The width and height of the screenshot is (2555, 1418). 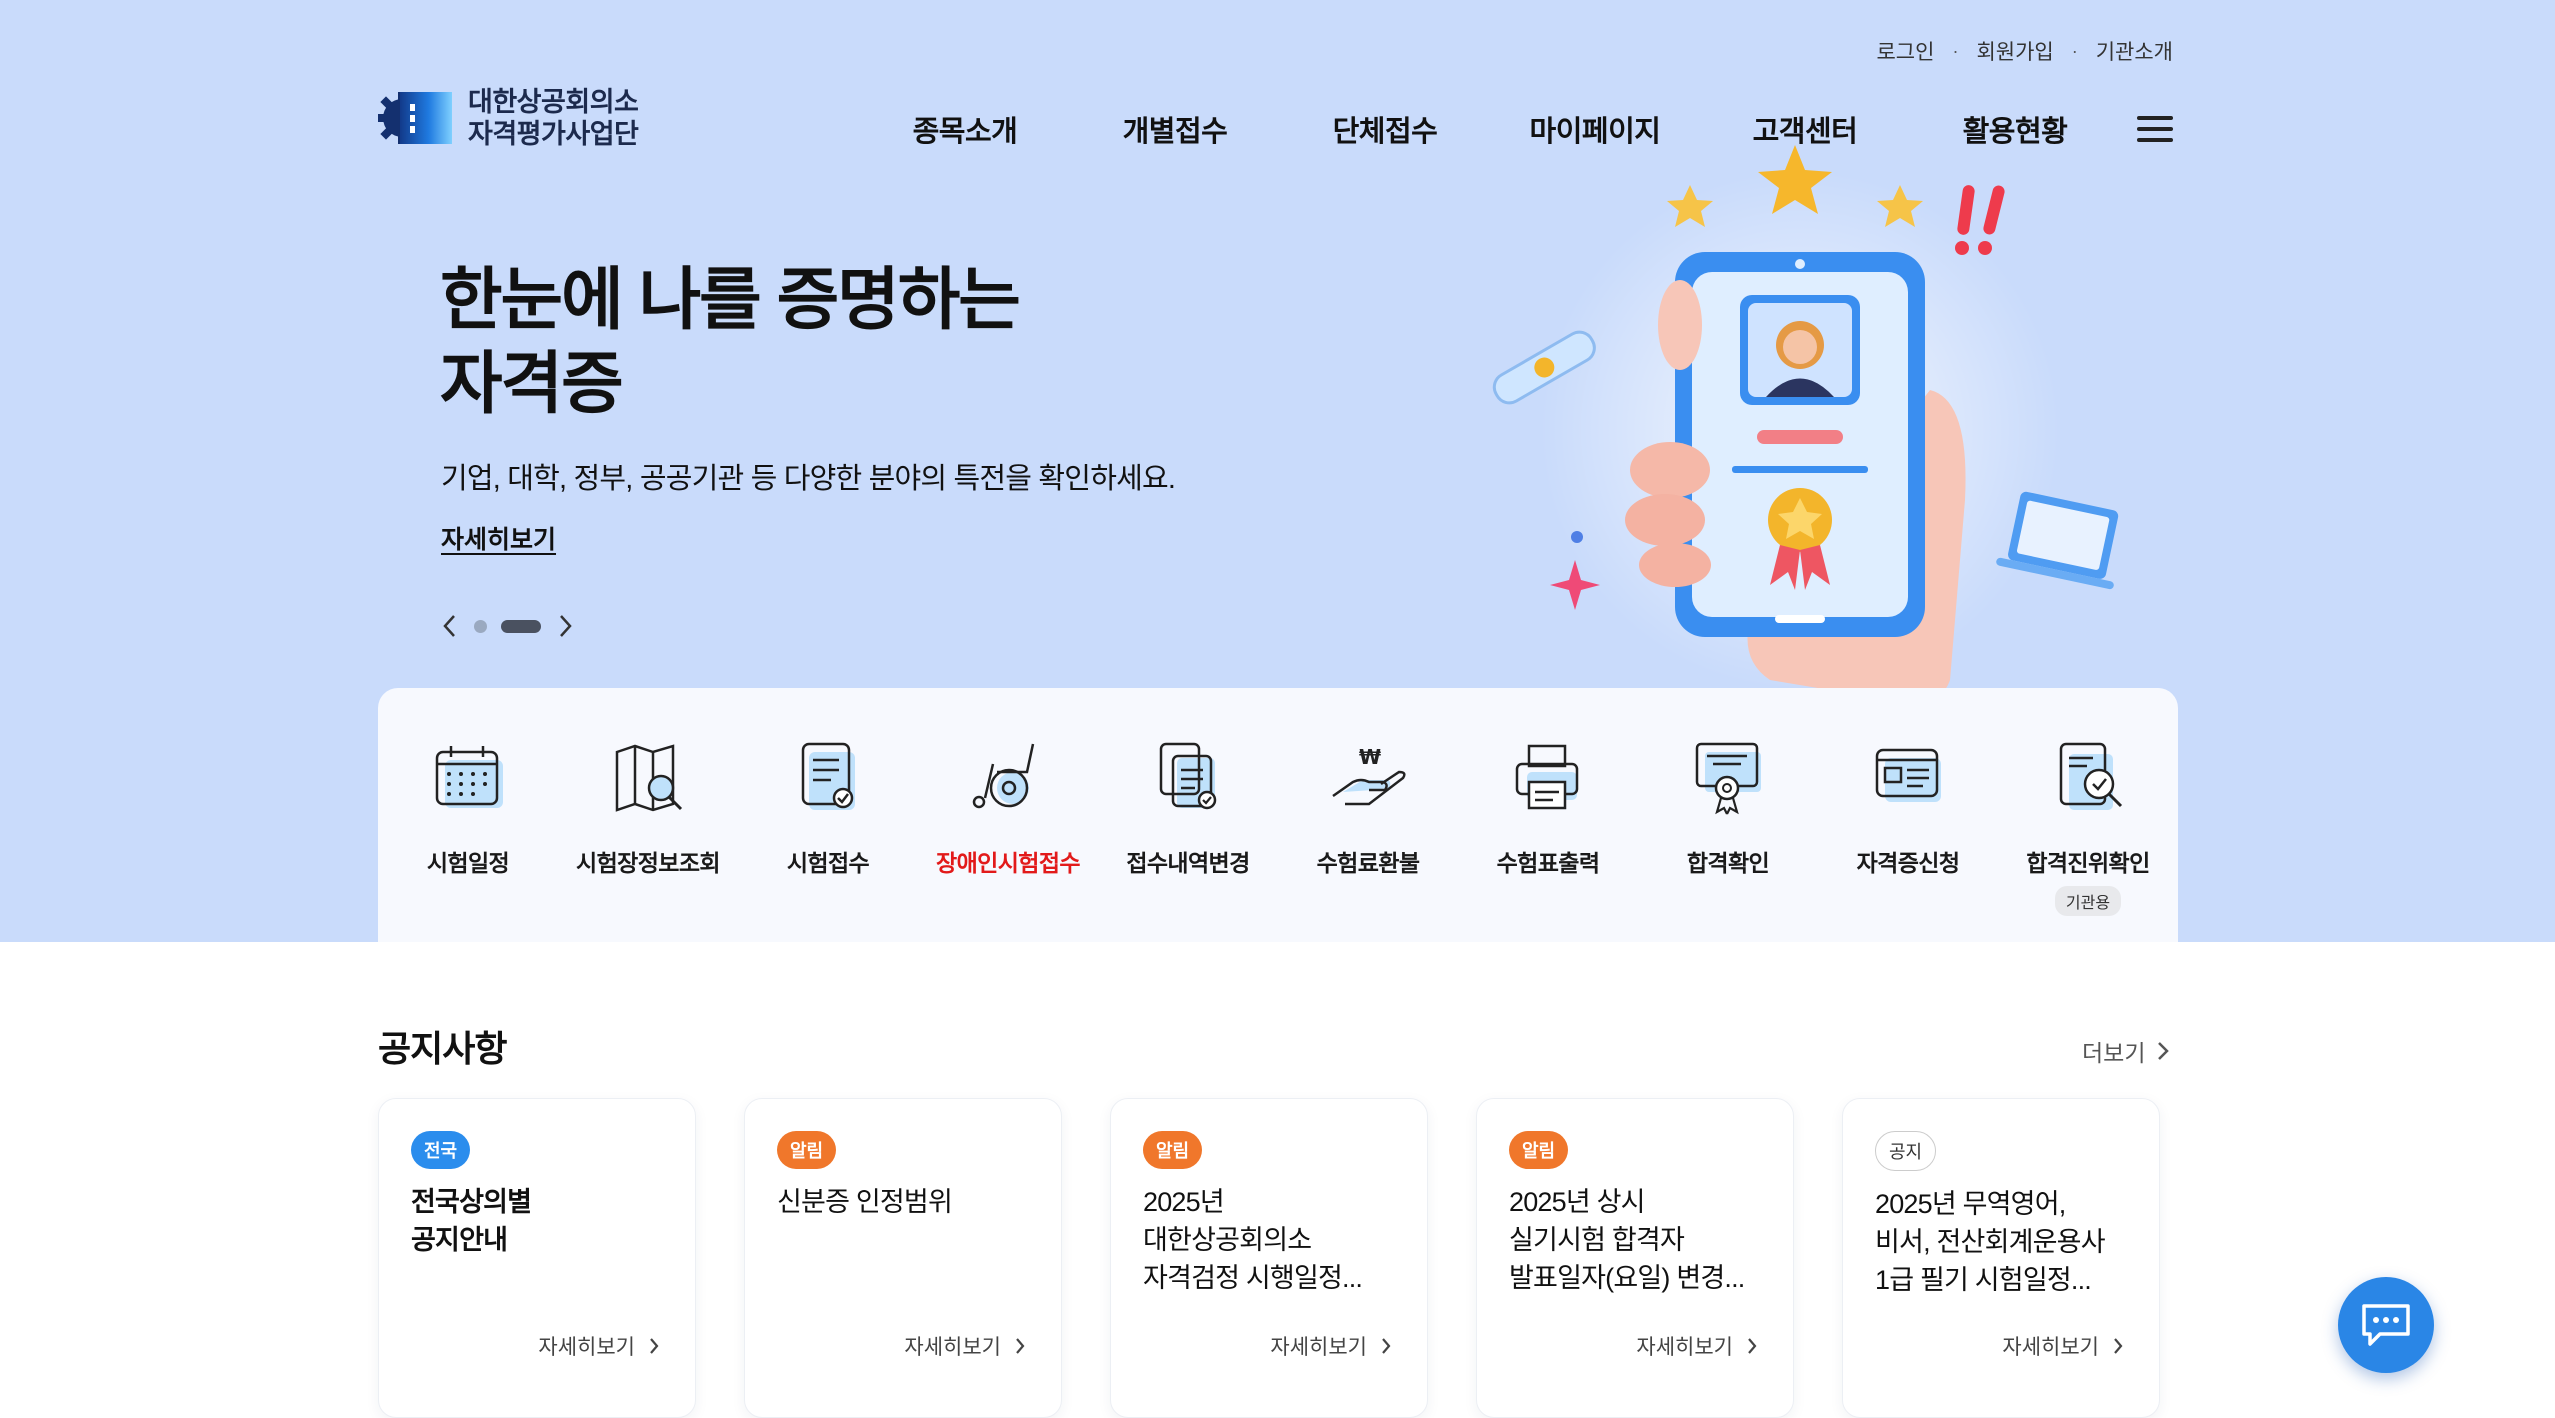 What do you see at coordinates (498, 538) in the screenshot?
I see `hero-more-link: 자세히보기` at bounding box center [498, 538].